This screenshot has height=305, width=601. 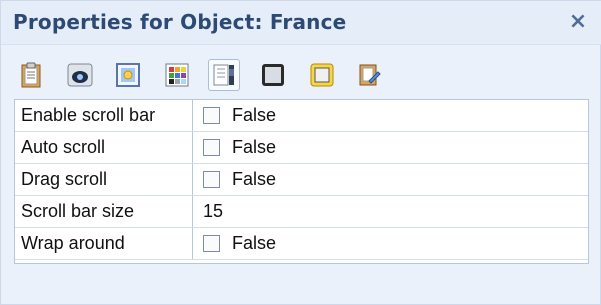 I want to click on property-row-scroll-bar-size: Scroll bar size 15, so click(x=301, y=212).